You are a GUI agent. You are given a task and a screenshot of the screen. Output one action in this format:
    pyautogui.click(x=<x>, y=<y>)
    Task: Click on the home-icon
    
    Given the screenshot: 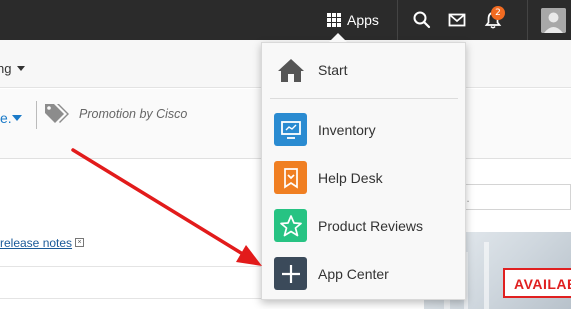 What is the action you would take?
    pyautogui.click(x=291, y=69)
    